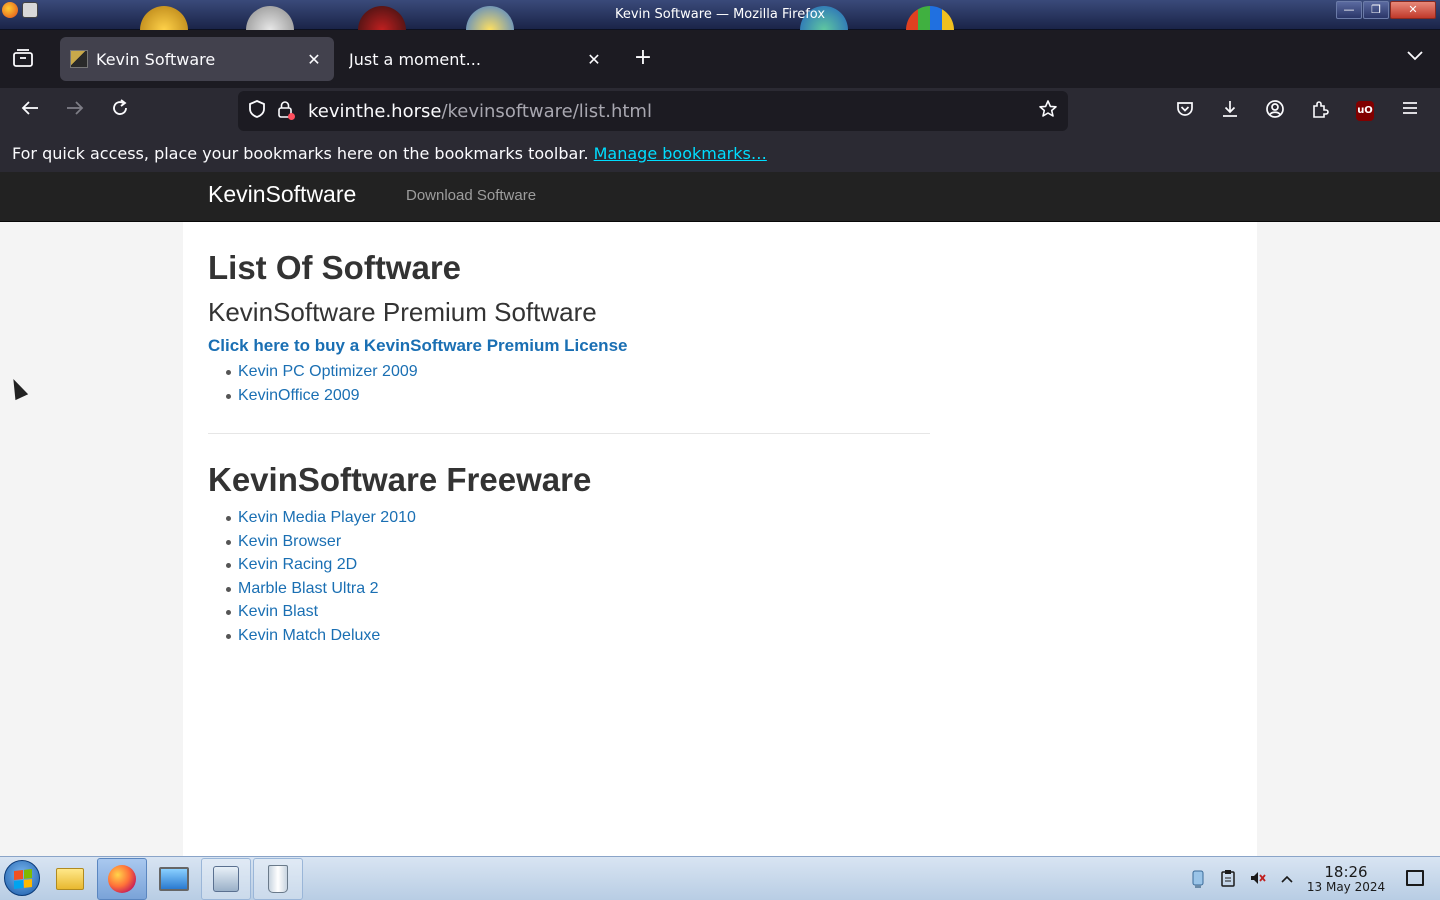 This screenshot has height=900, width=1440. I want to click on document-app-icon, so click(226, 879).